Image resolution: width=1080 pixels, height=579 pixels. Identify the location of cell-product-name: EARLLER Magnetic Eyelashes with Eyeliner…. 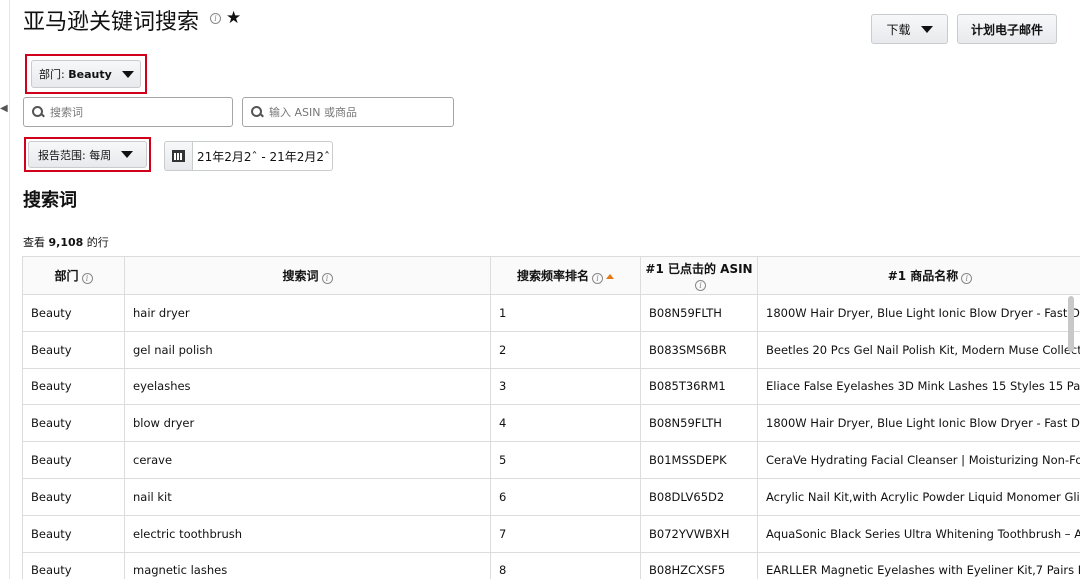
(918, 565).